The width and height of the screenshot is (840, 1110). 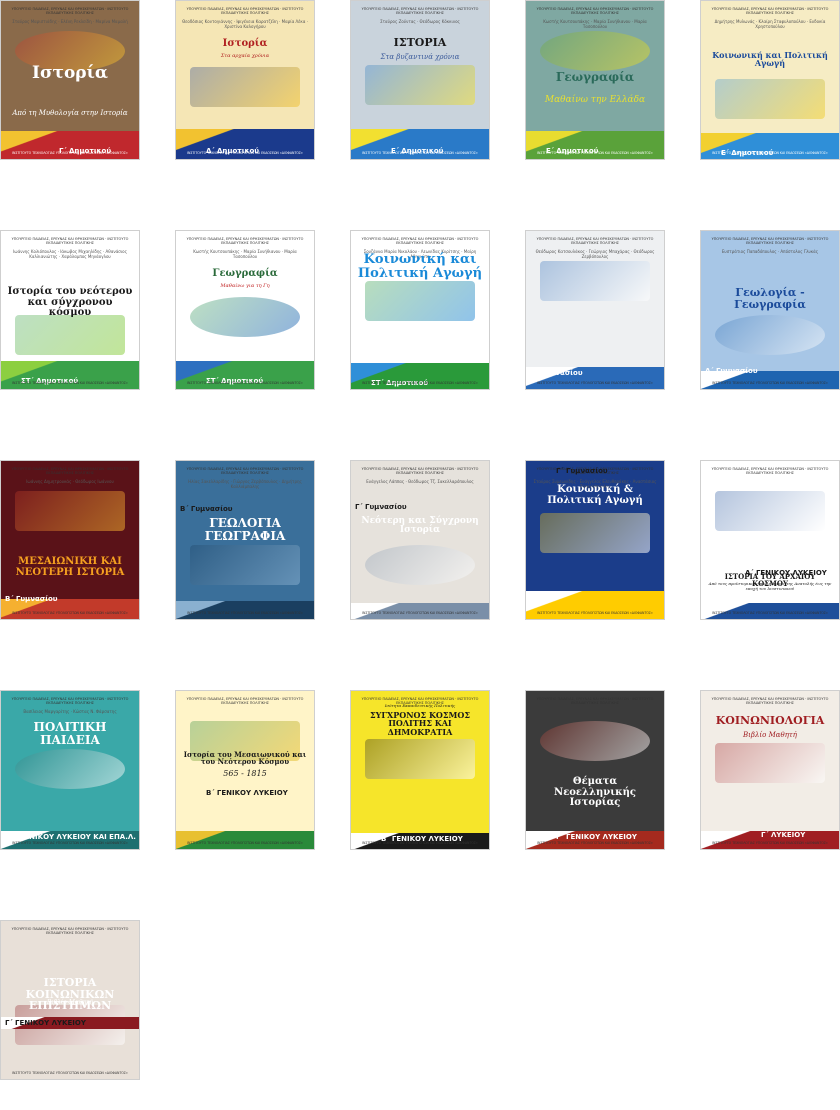 I want to click on grade-label: Γ΄ ΛΥΚΕΙΟΥ, so click(x=783, y=835).